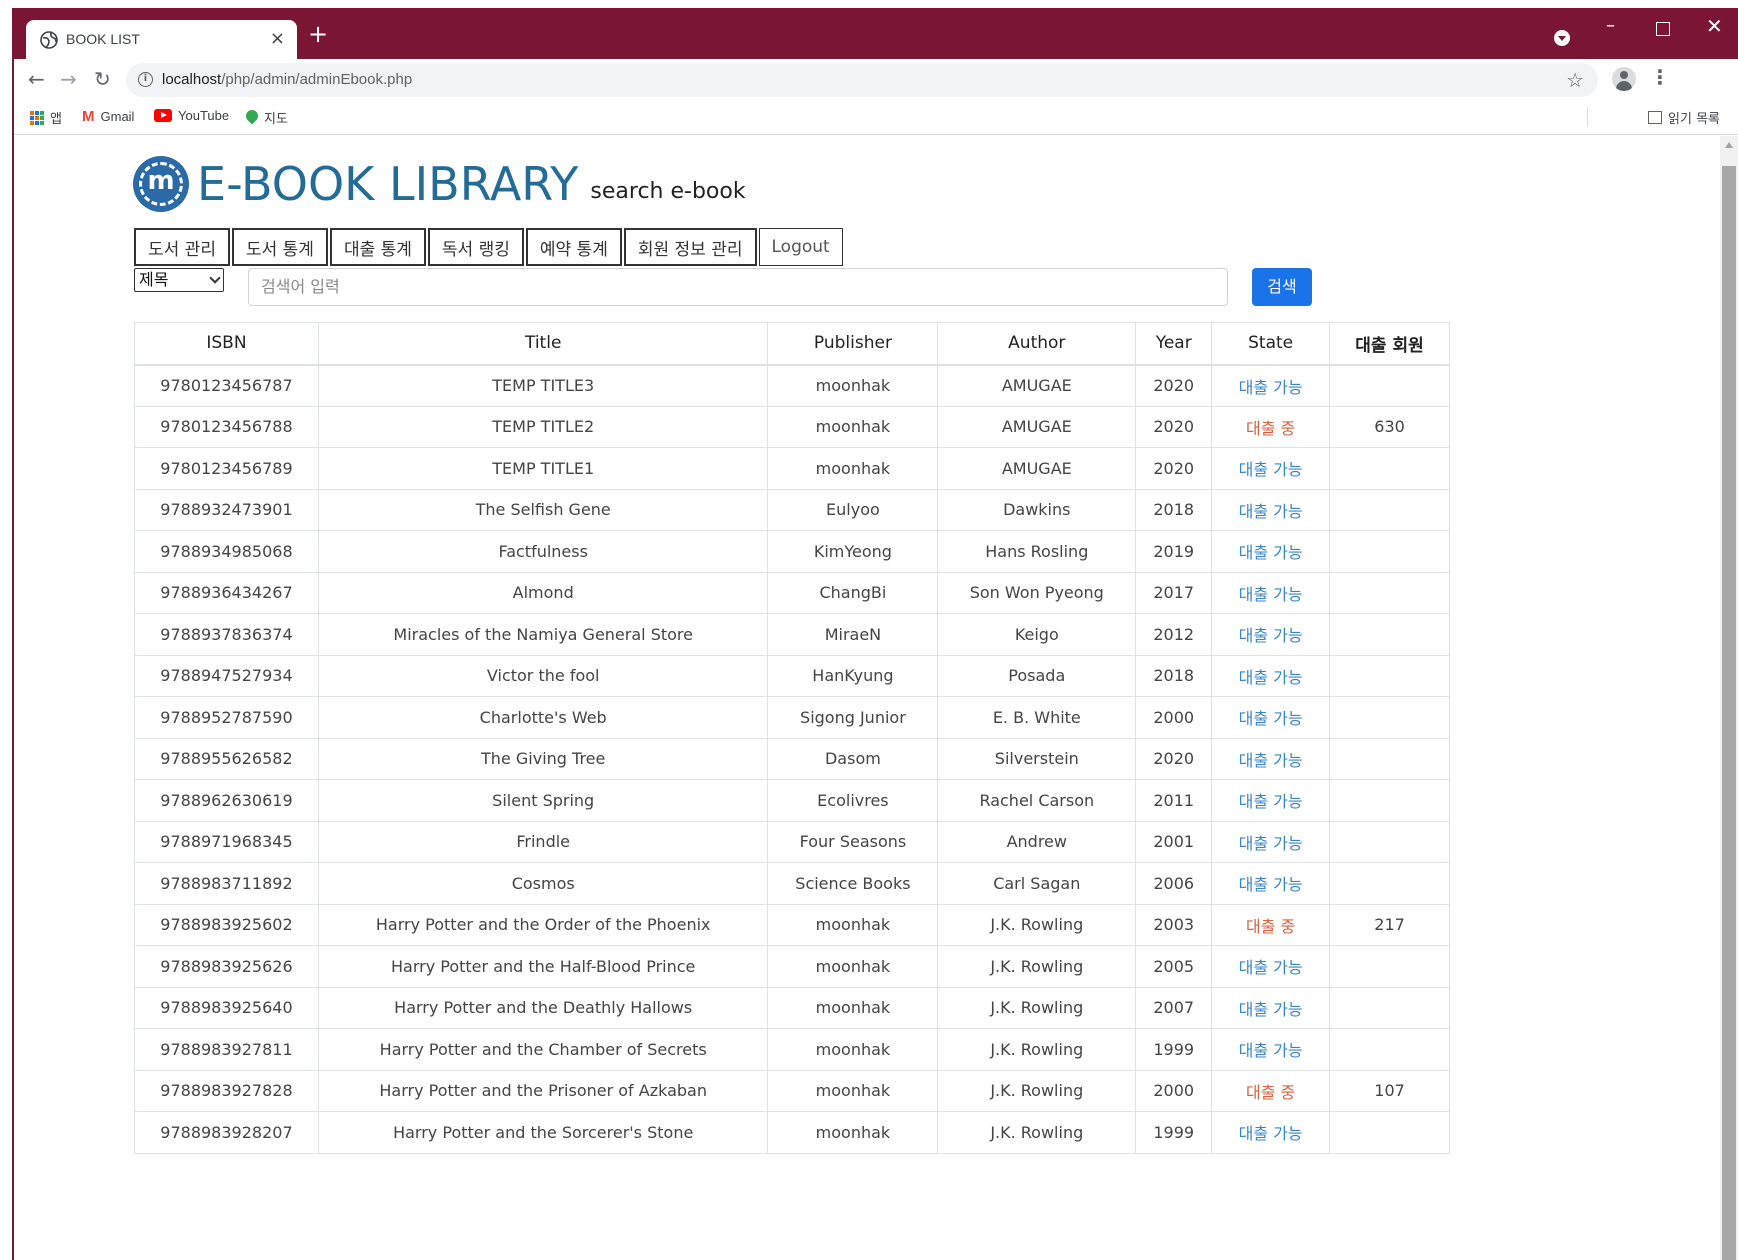 Image resolution: width=1738 pixels, height=1260 pixels. Describe the element at coordinates (853, 1090) in the screenshot. I see `cell-publisher: moonhak` at that location.